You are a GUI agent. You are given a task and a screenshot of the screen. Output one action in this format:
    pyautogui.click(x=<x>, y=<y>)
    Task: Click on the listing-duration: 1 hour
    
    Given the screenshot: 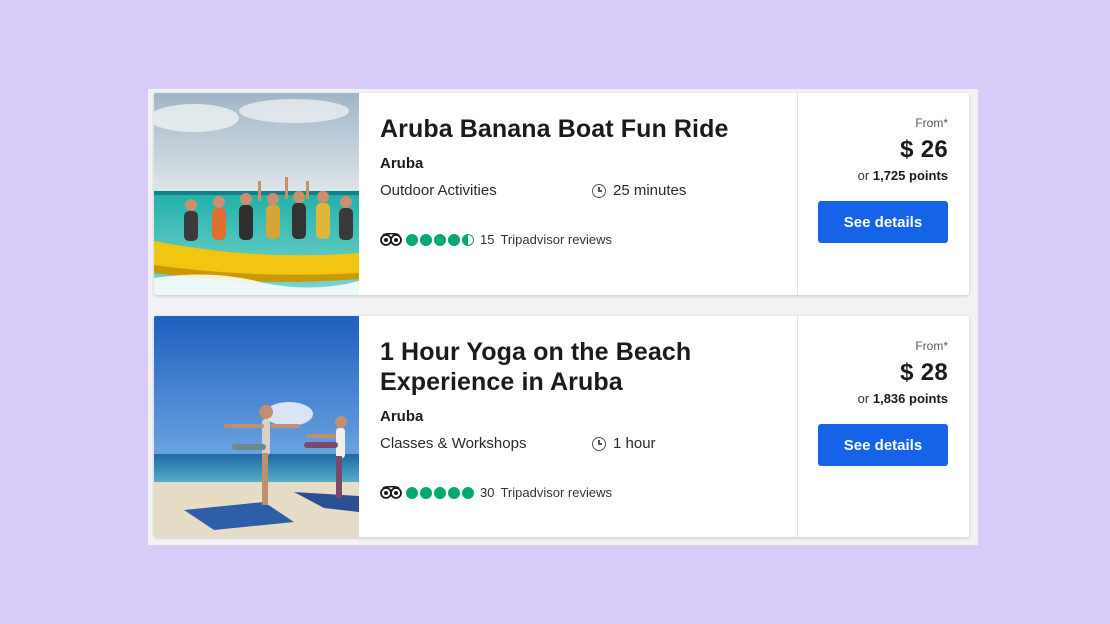 What is the action you would take?
    pyautogui.click(x=624, y=443)
    